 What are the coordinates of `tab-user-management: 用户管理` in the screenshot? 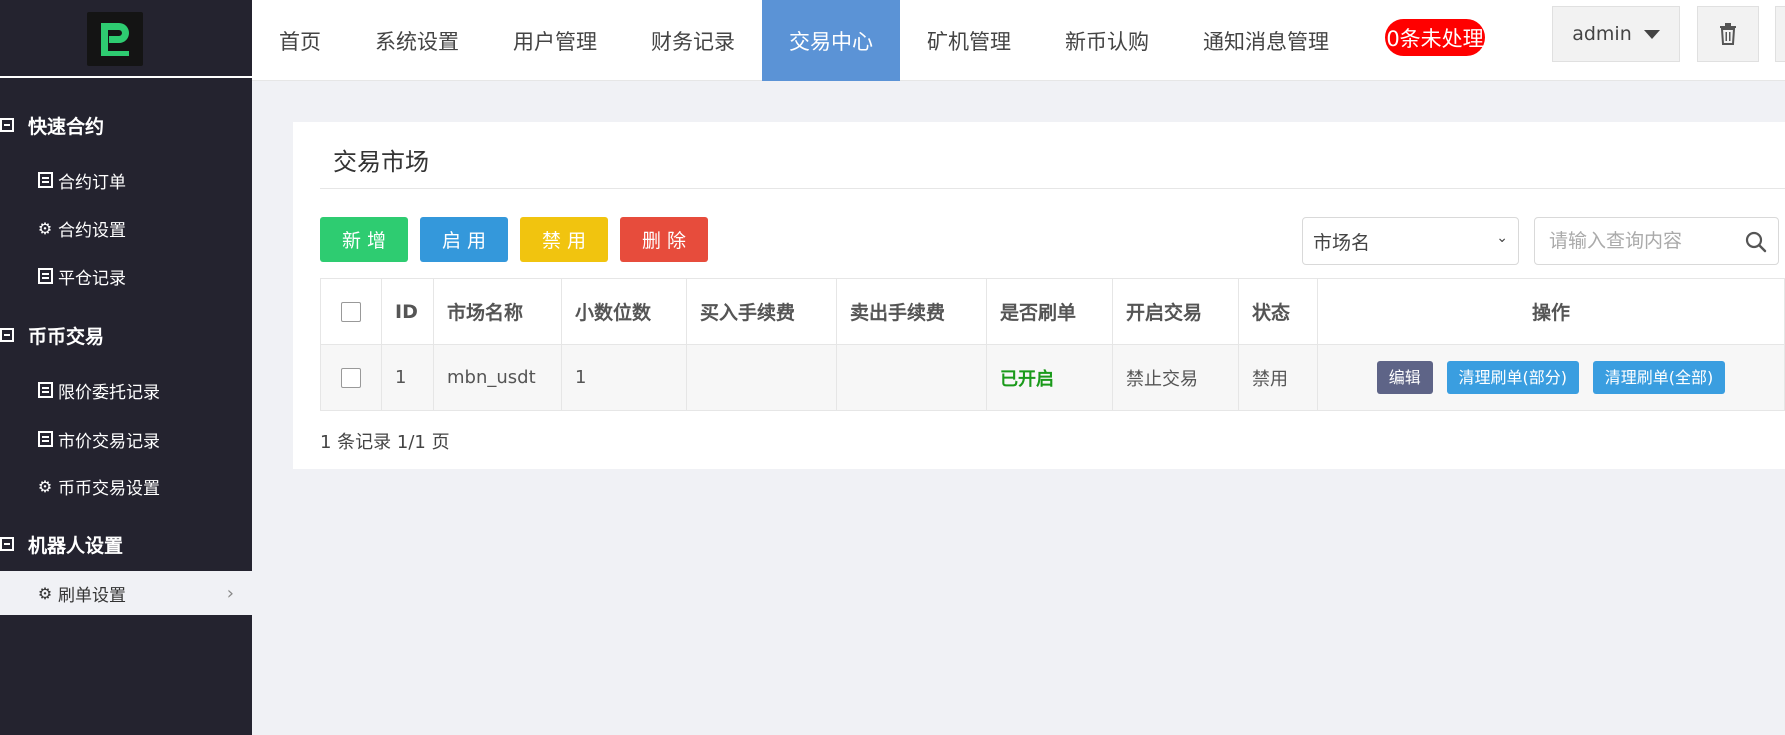 It's located at (555, 40).